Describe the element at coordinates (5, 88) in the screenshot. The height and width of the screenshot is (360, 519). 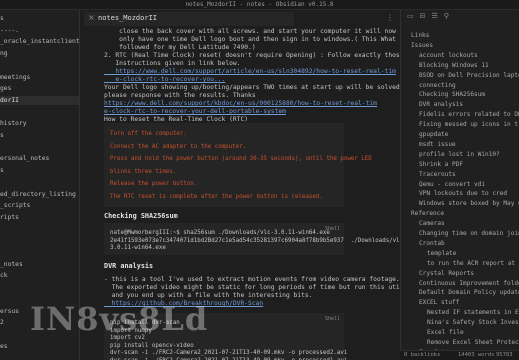
I see `file-explorer-item: ges` at that location.